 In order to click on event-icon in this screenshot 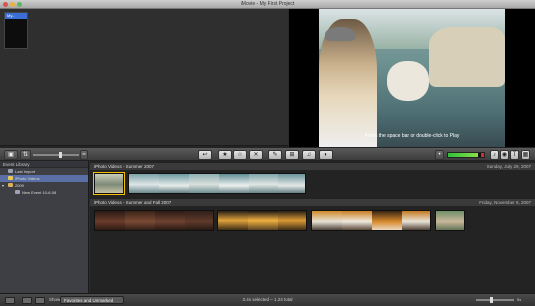, I will do `click(17, 192)`.